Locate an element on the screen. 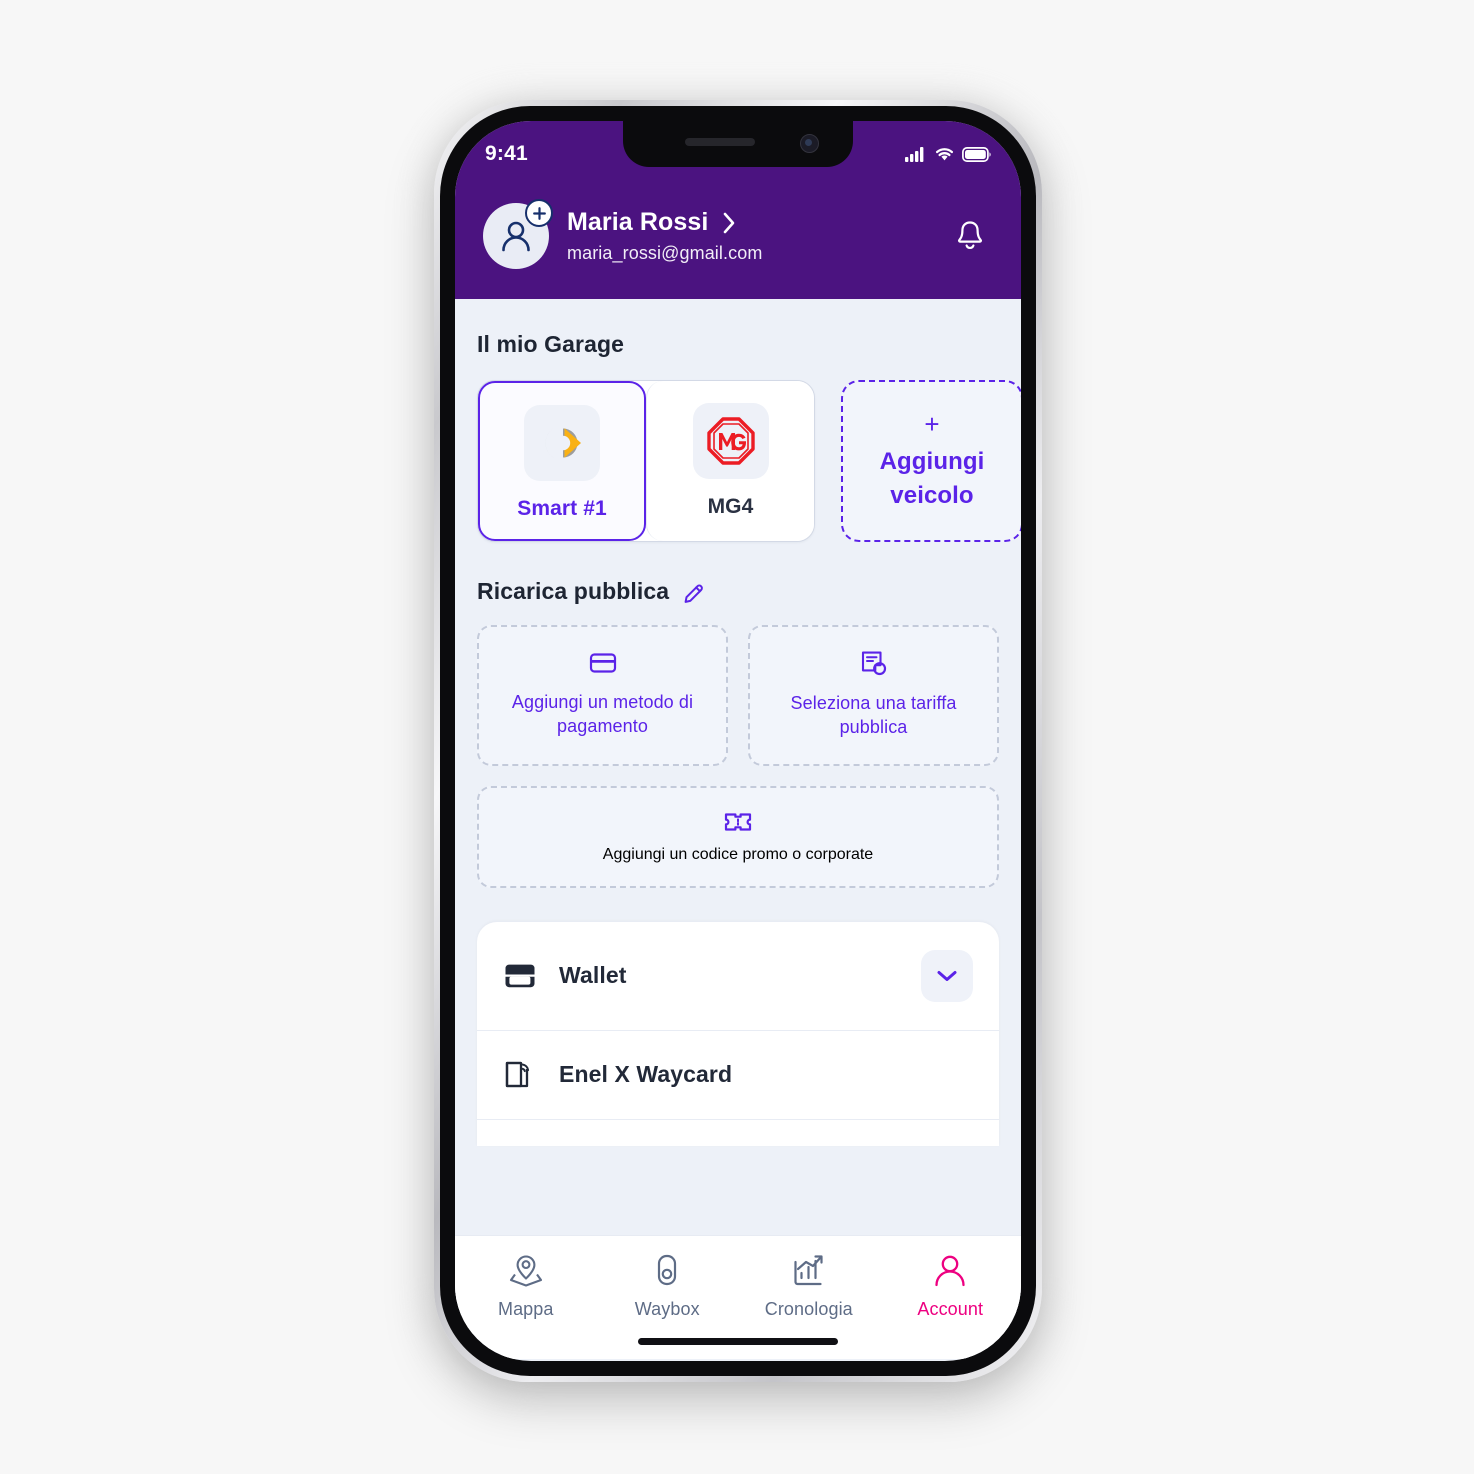 This screenshot has width=1474, height=1474. profile-name-row: Maria Rossi is located at coordinates (664, 222).